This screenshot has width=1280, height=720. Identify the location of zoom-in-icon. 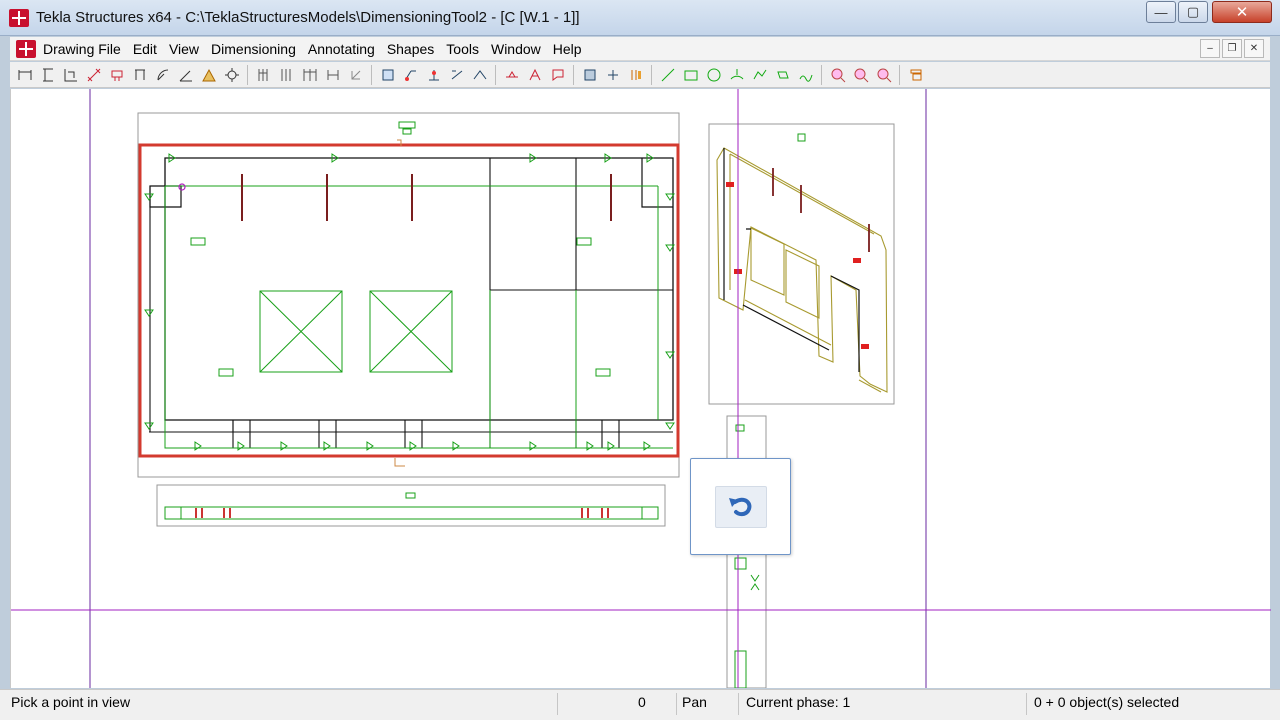
(837, 75).